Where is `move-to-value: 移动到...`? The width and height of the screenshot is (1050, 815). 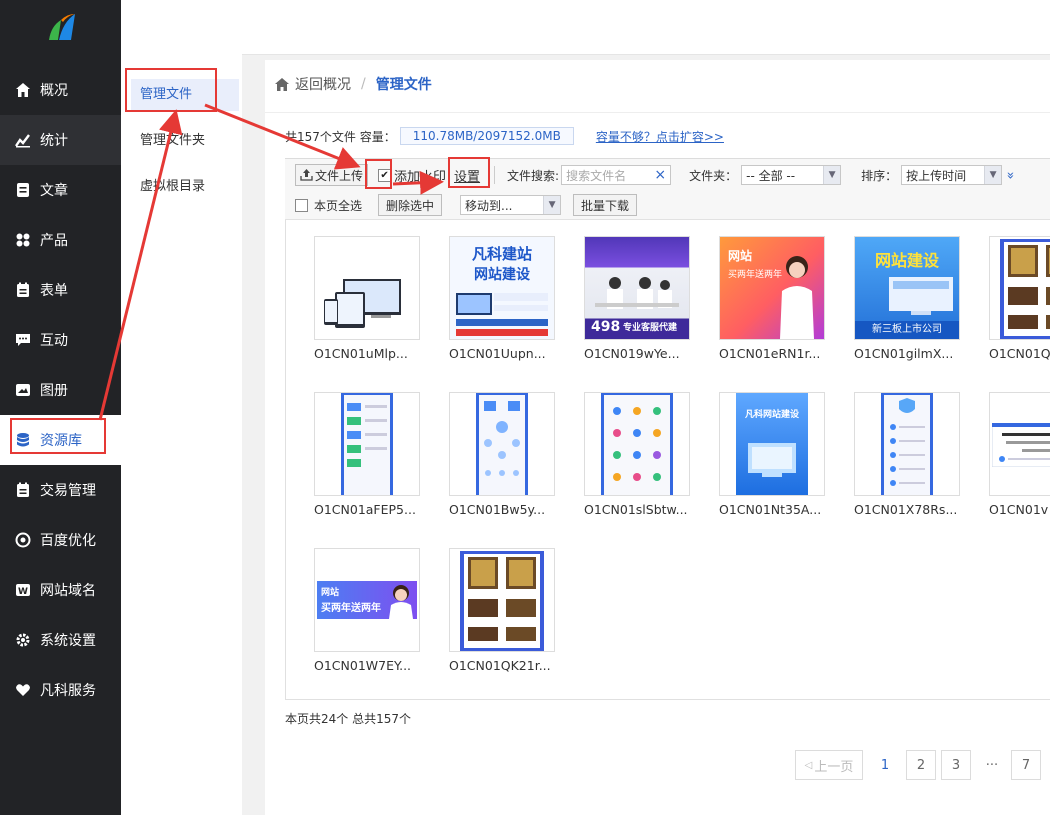
move-to-value: 移动到... is located at coordinates (489, 205).